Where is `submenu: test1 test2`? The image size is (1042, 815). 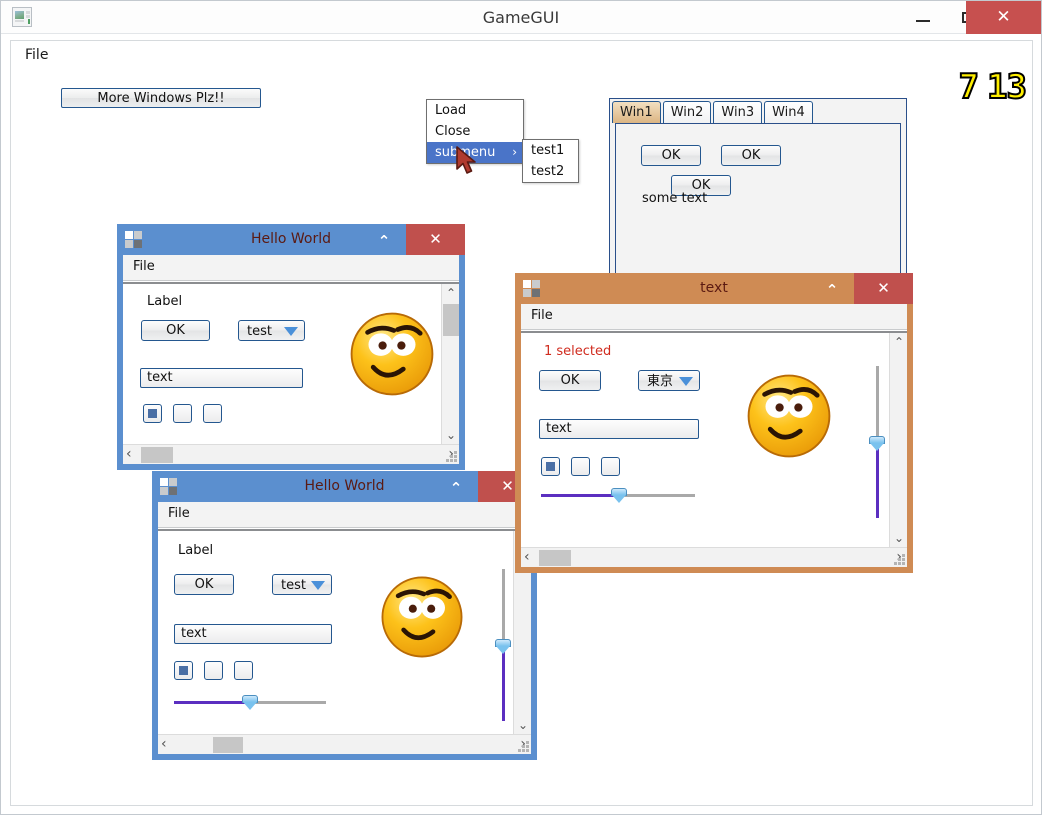
submenu: test1 test2 is located at coordinates (550, 161).